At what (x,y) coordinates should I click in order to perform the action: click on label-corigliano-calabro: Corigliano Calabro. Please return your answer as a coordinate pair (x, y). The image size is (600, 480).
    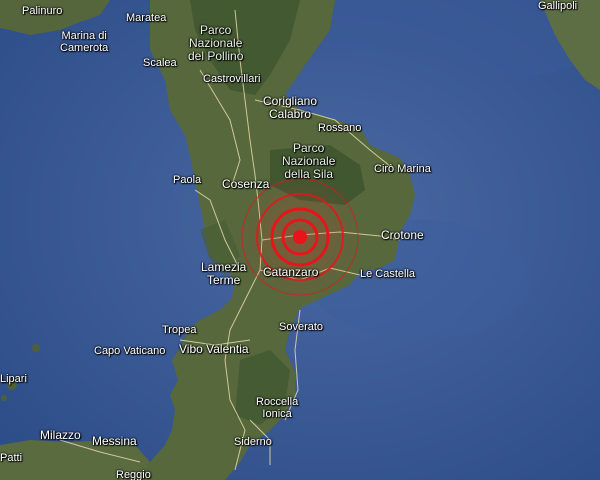
    Looking at the image, I should click on (290, 107).